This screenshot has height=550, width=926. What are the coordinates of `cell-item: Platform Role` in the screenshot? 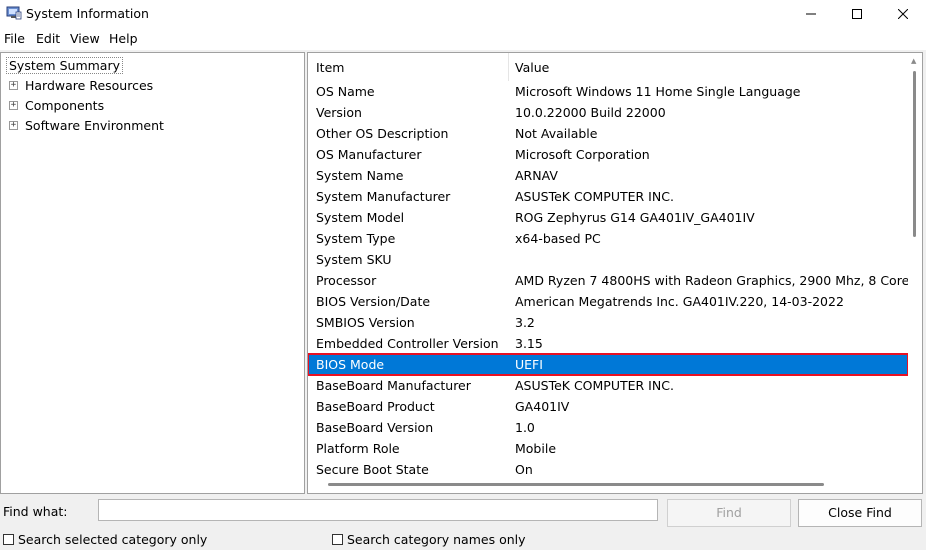 It's located at (358, 448).